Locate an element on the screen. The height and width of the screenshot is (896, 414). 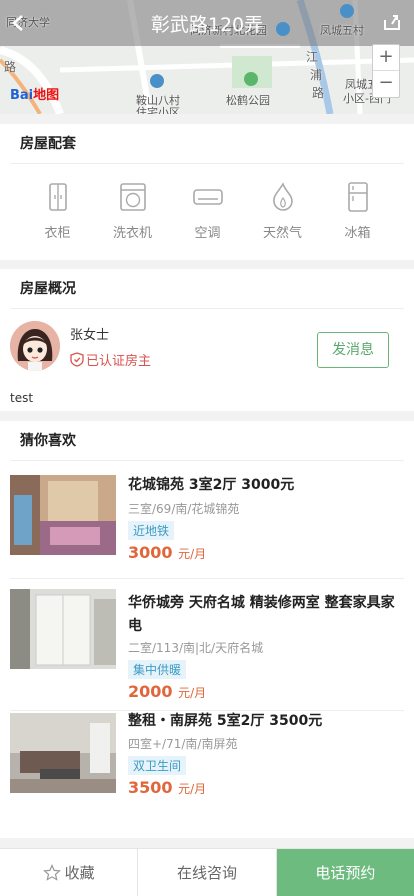
send-message-button: 发消息 is located at coordinates (353, 350).